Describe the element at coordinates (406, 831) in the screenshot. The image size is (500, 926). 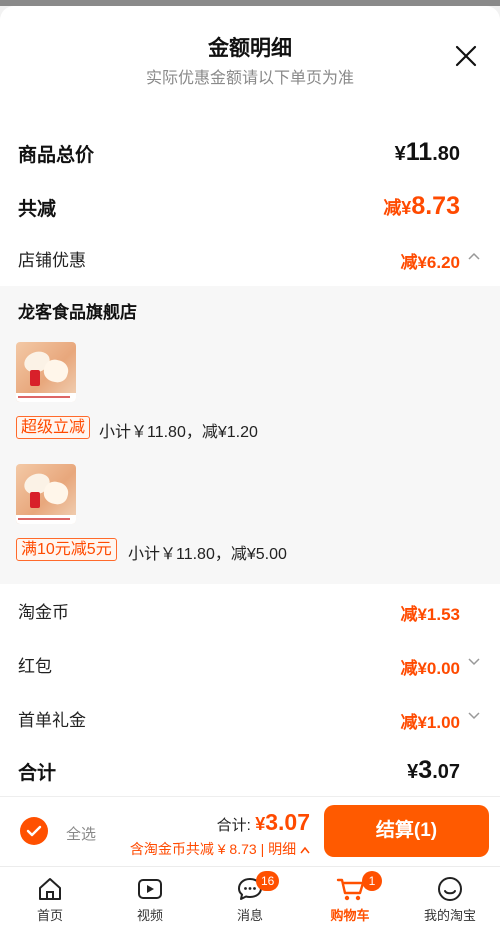
I see `checkout-button: 结算(1)` at that location.